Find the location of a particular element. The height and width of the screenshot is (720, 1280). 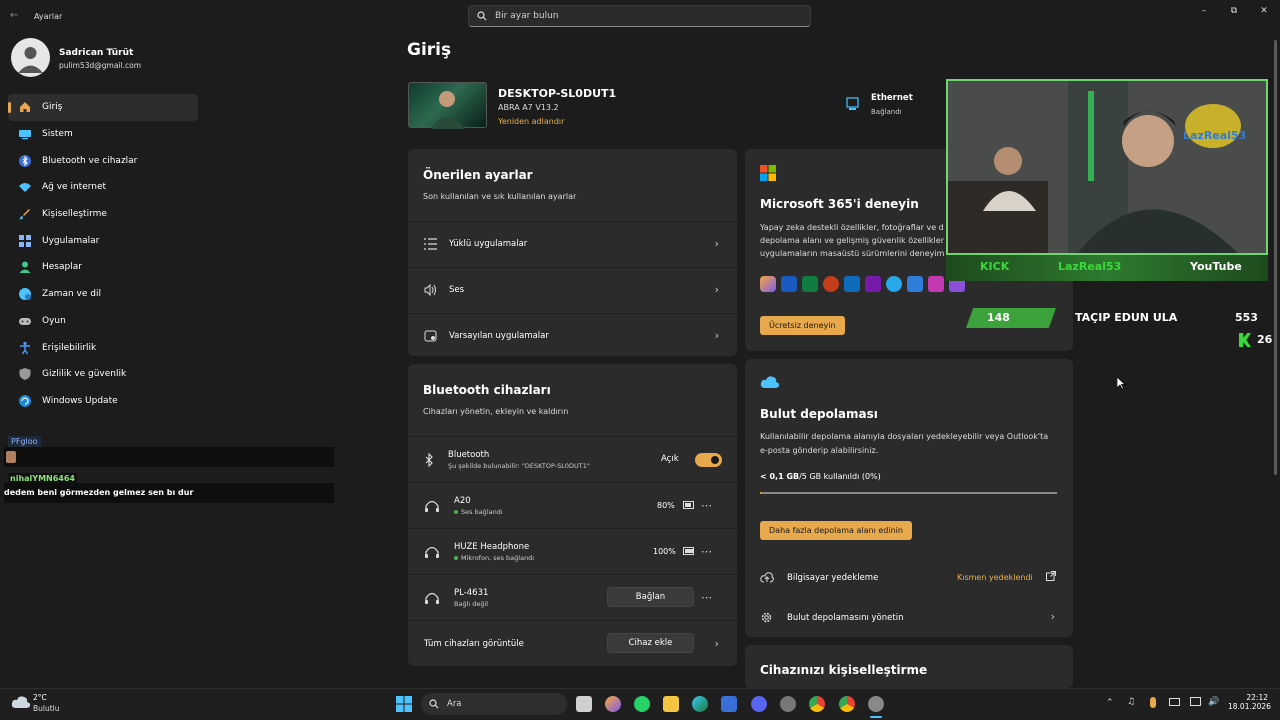

keyboard-icon is located at coordinates (1174, 702).